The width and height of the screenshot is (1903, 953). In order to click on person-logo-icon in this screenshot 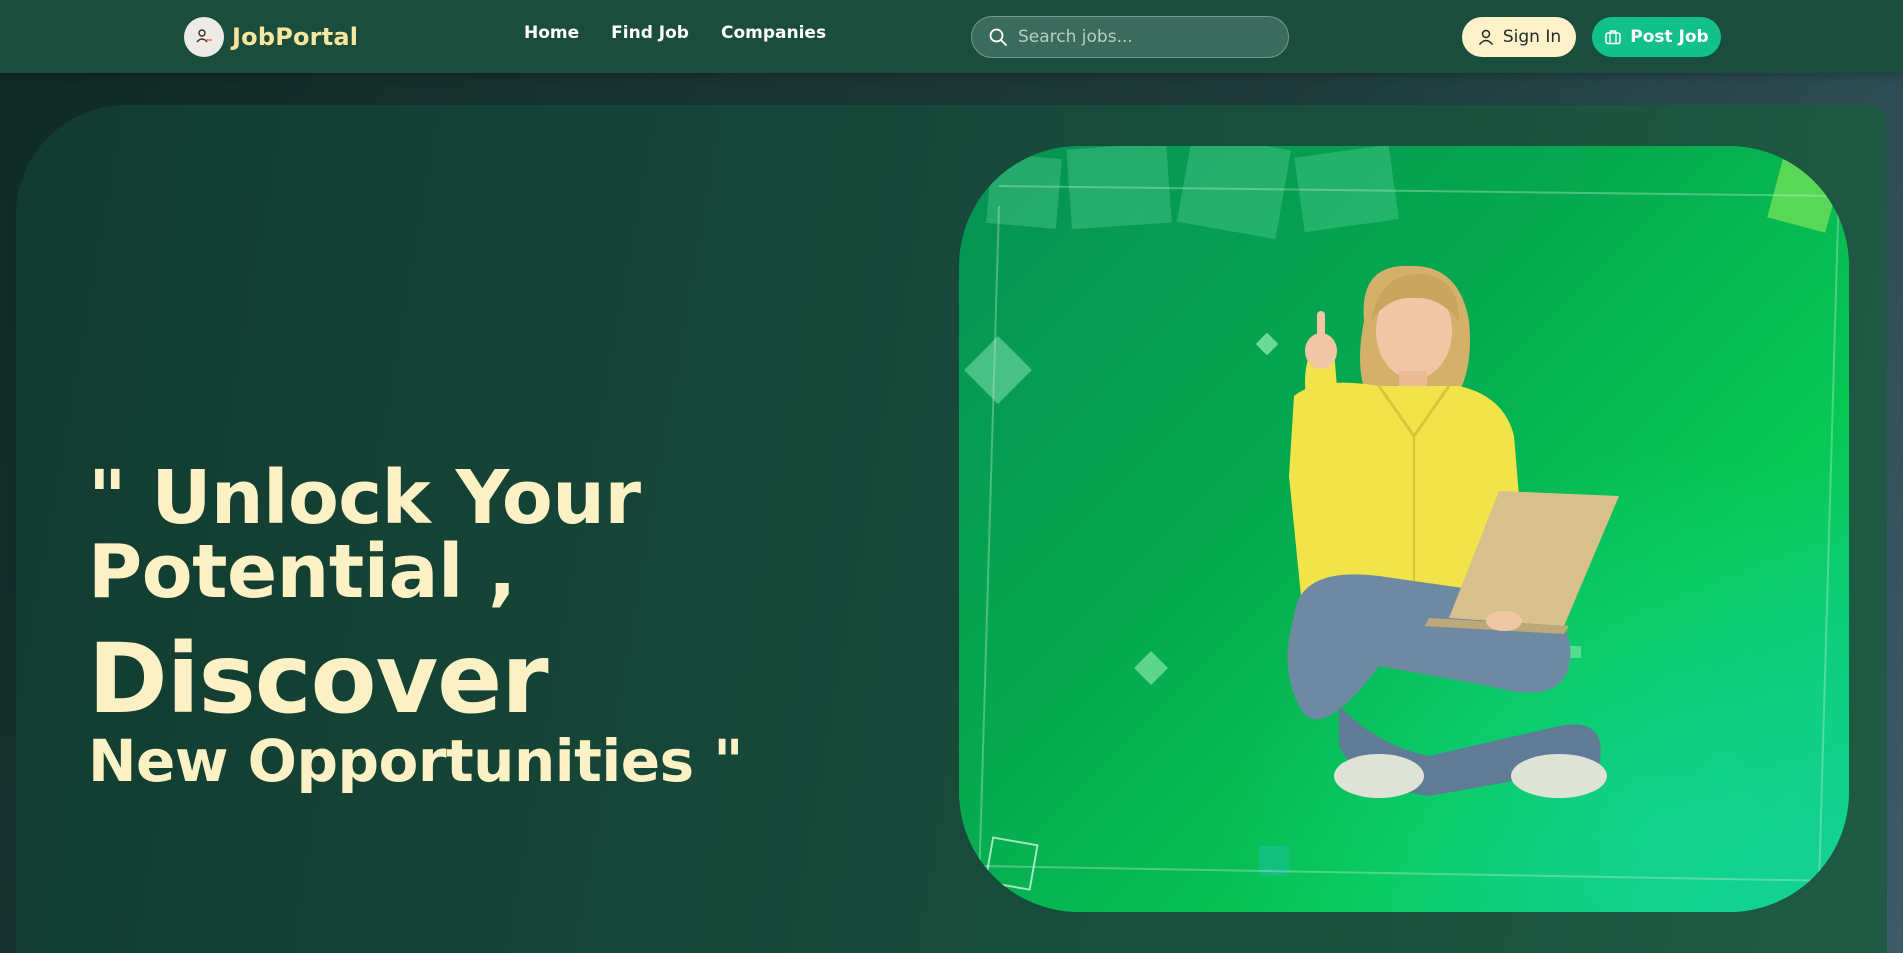, I will do `click(204, 36)`.